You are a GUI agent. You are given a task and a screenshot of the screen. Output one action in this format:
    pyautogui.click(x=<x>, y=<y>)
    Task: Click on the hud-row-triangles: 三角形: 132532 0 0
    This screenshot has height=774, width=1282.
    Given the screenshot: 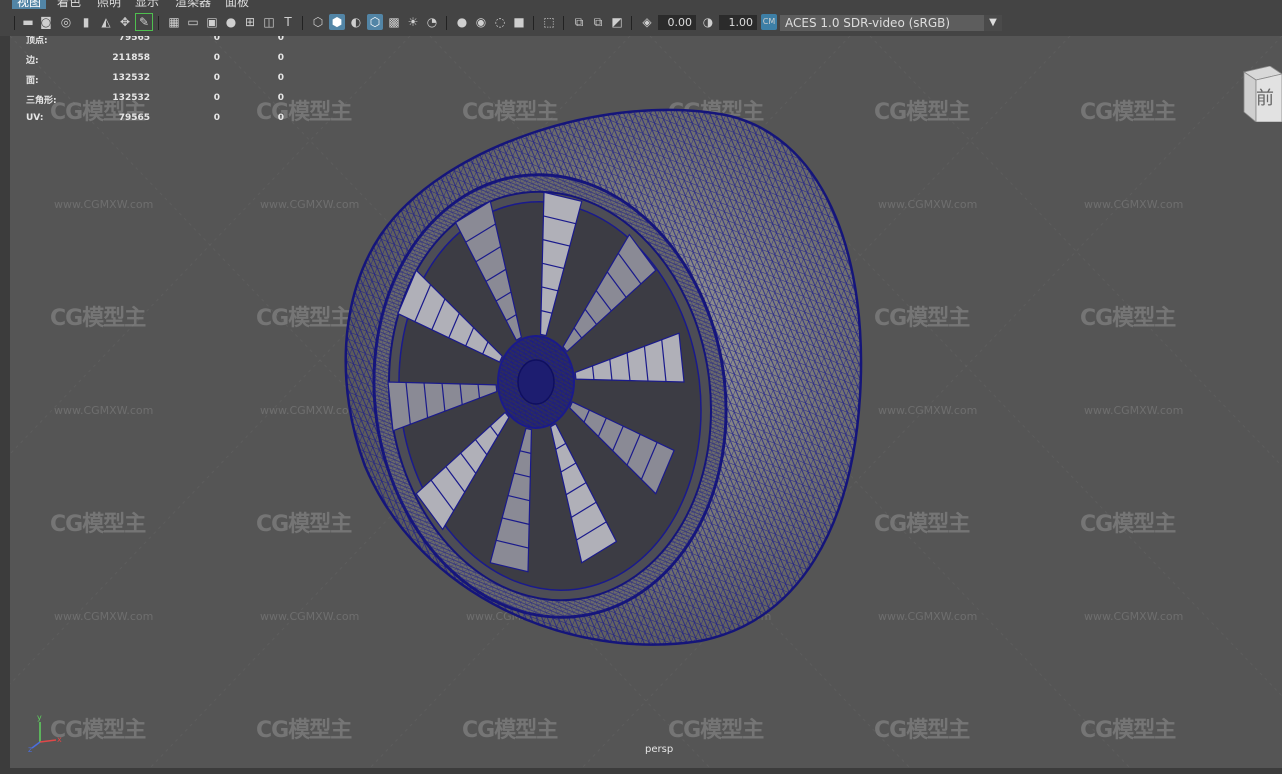 What is the action you would take?
    pyautogui.click(x=155, y=99)
    